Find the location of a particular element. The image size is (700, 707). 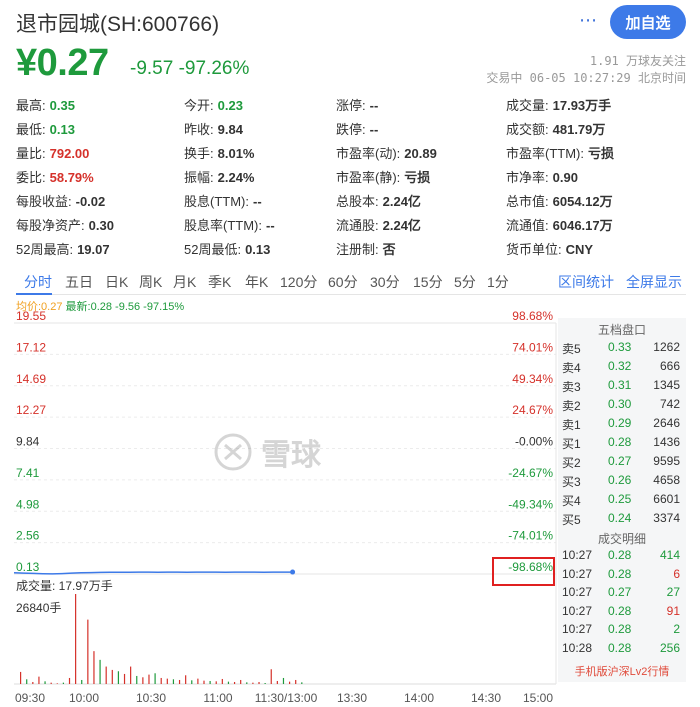

stat-value: 20.89 is located at coordinates (420, 153).